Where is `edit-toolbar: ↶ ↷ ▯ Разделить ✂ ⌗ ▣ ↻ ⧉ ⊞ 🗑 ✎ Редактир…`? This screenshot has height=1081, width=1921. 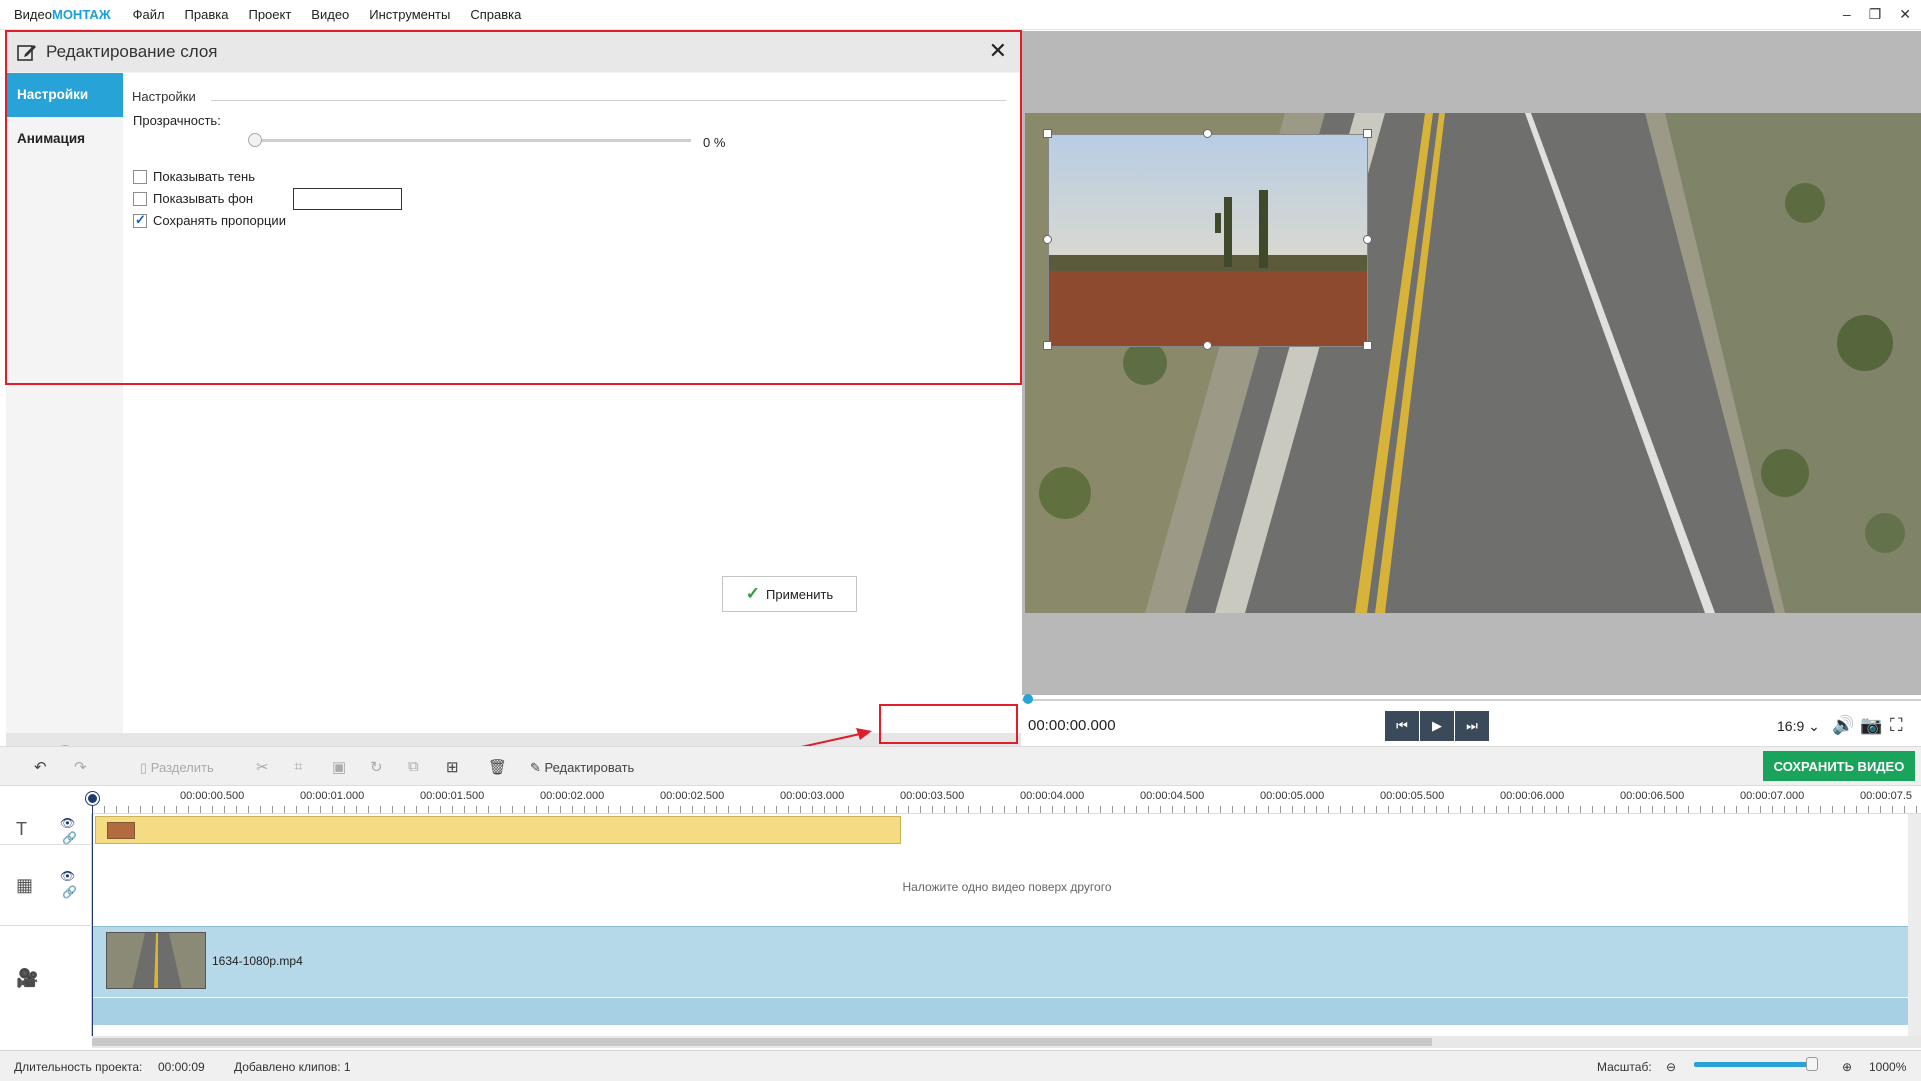
edit-toolbar: ↶ ↷ ▯ Разделить ✂ ⌗ ▣ ↻ ⧉ ⊞ 🗑 ✎ Редактир… is located at coordinates (960, 766).